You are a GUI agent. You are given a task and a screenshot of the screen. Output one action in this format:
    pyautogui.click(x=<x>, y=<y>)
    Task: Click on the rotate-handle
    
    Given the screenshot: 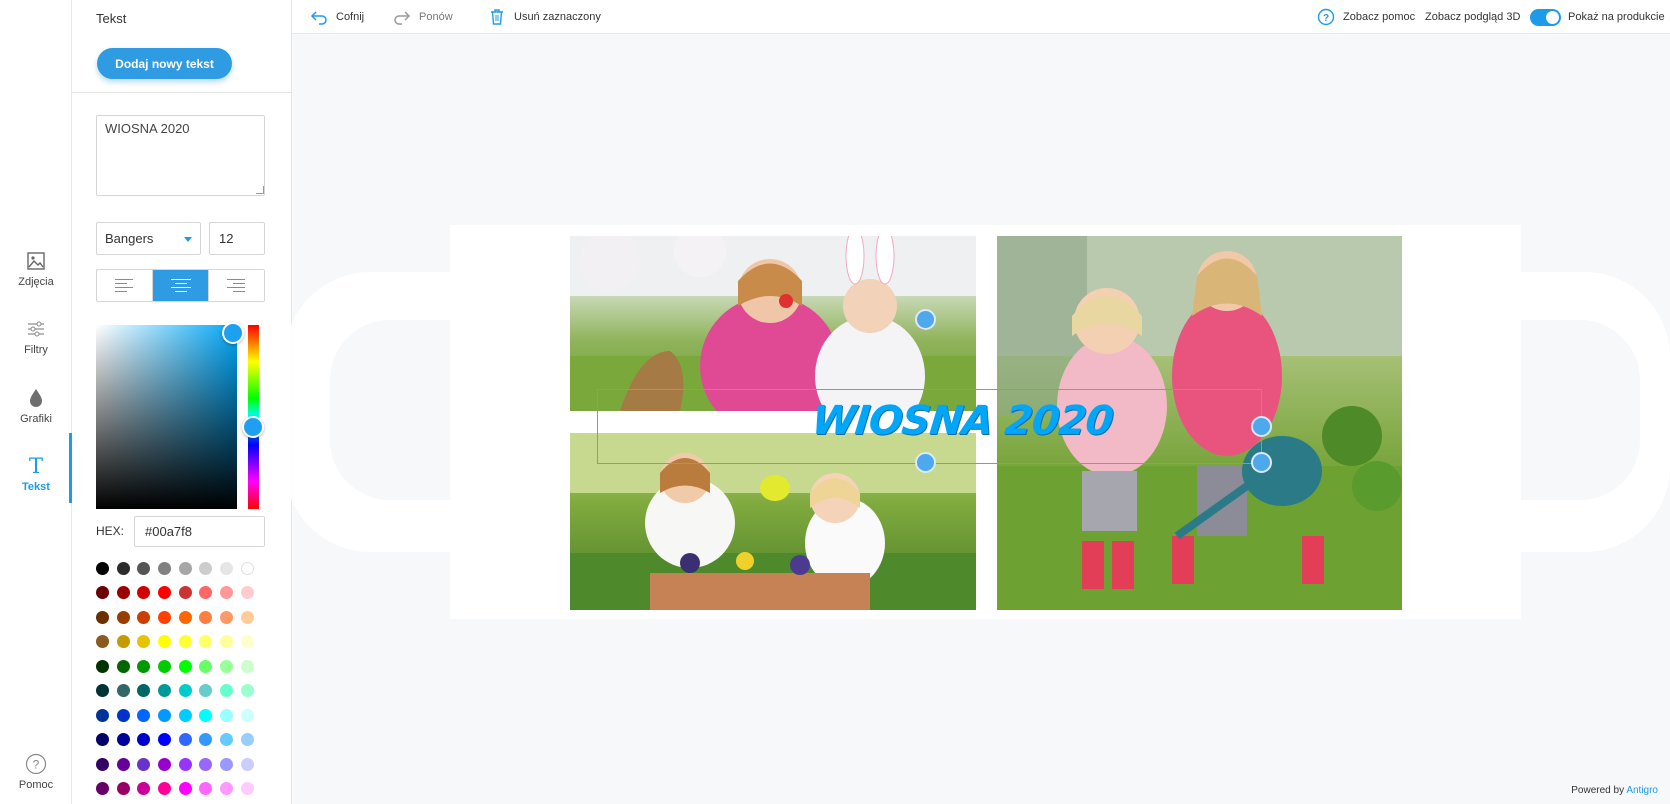 What is the action you would take?
    pyautogui.click(x=1261, y=426)
    